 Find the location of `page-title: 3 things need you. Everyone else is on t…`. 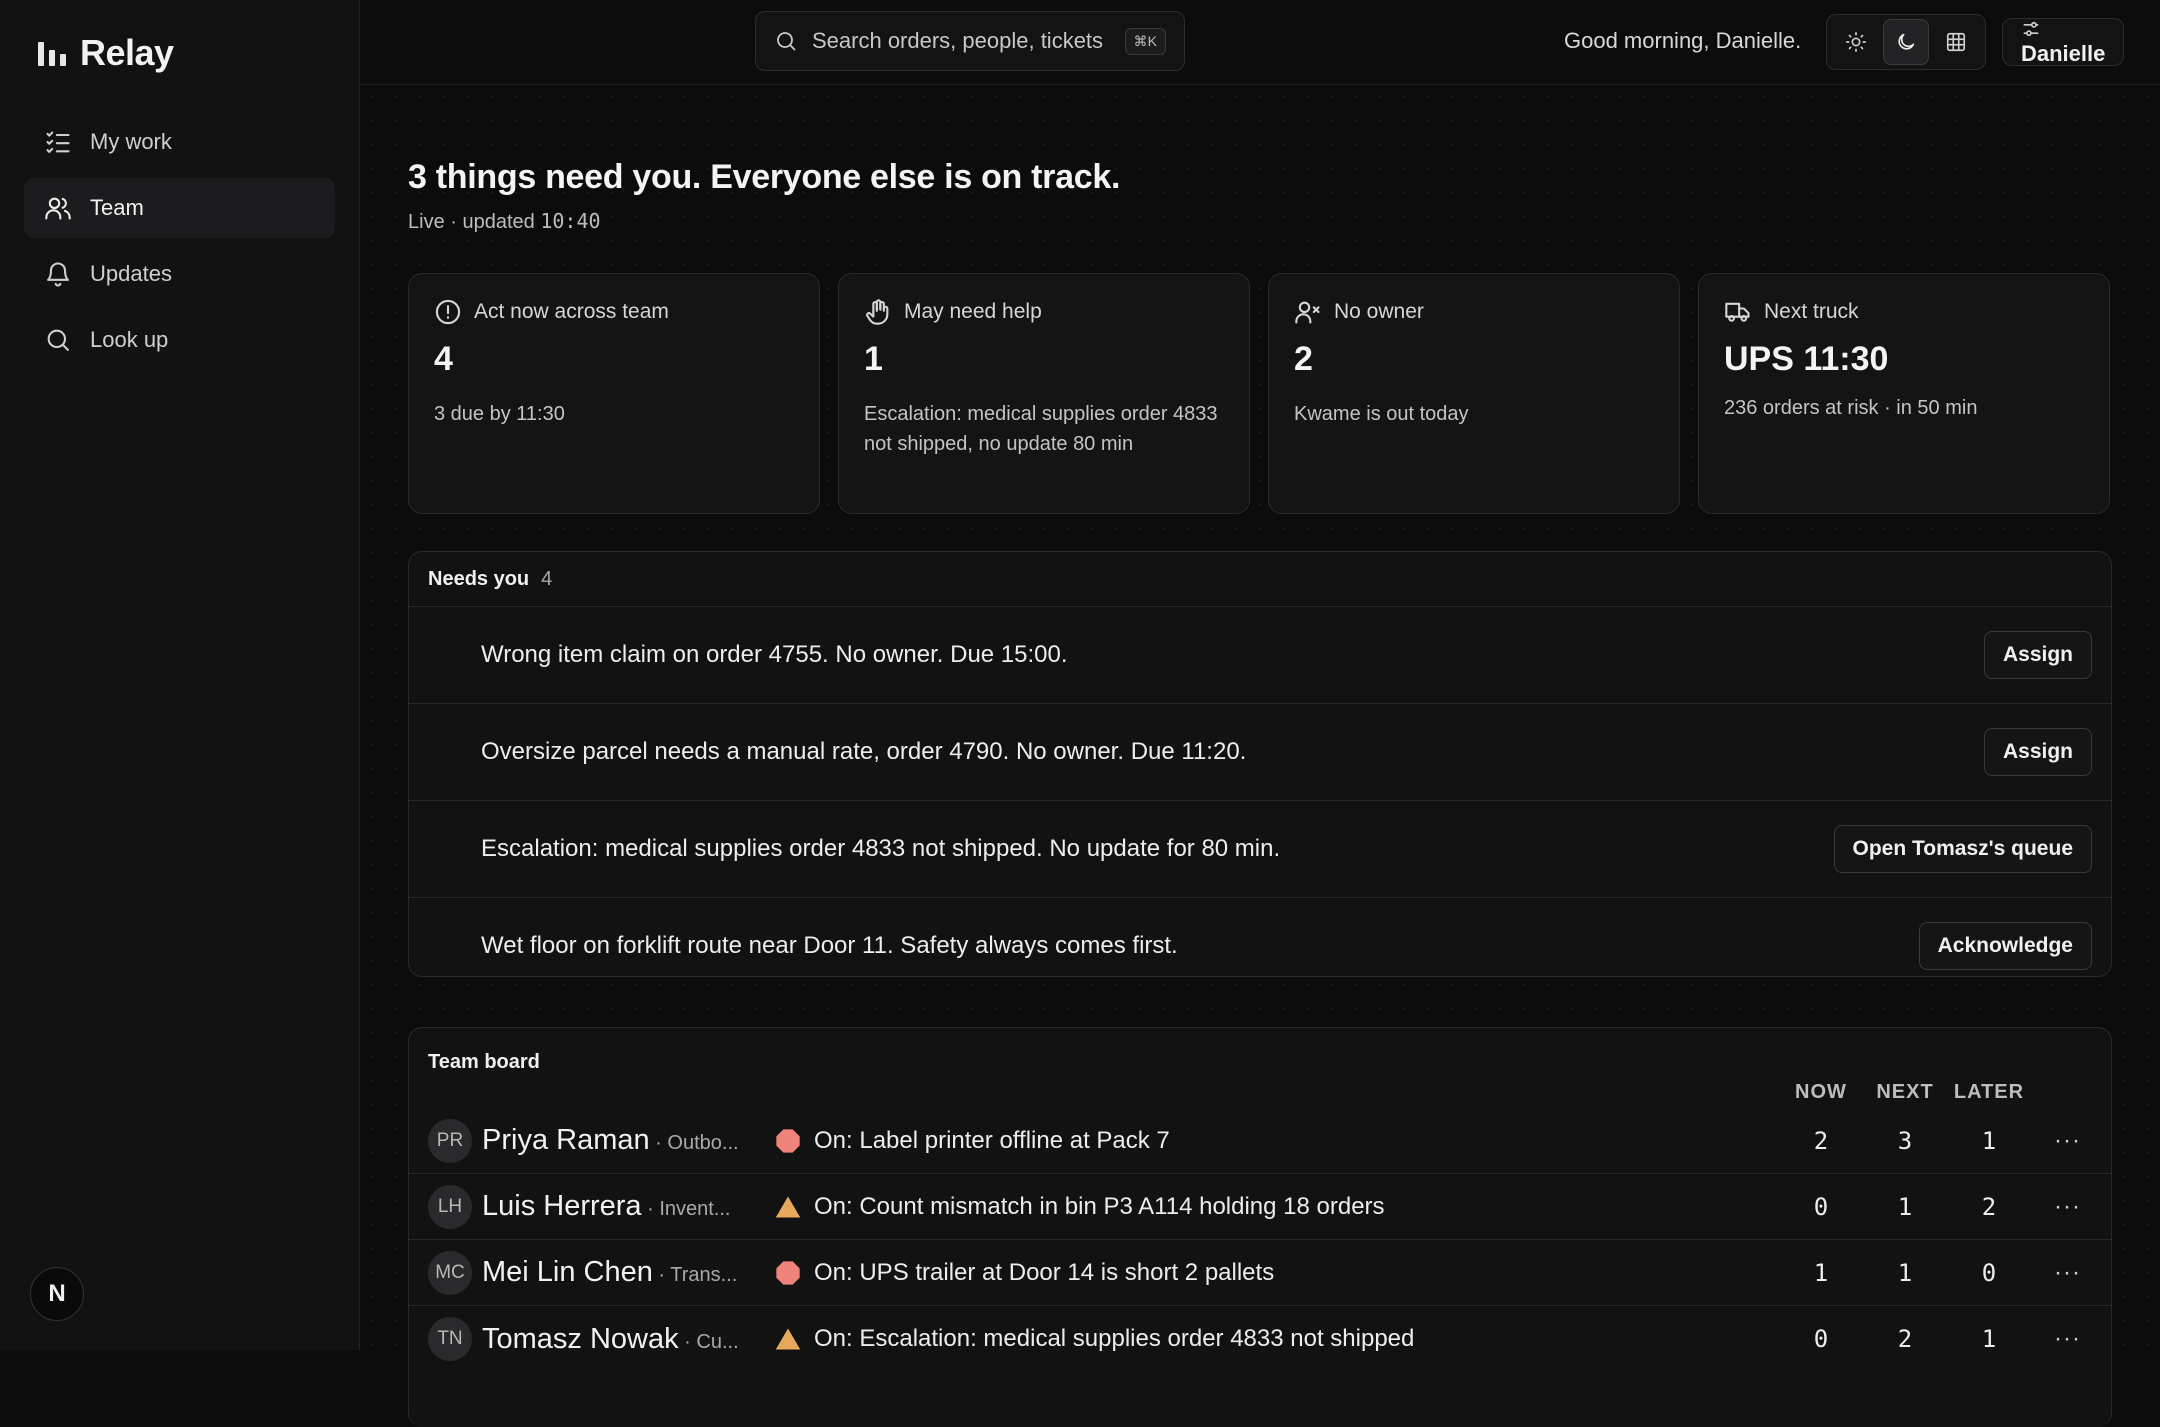

page-title: 3 things need you. Everyone else is on t… is located at coordinates (764, 177).